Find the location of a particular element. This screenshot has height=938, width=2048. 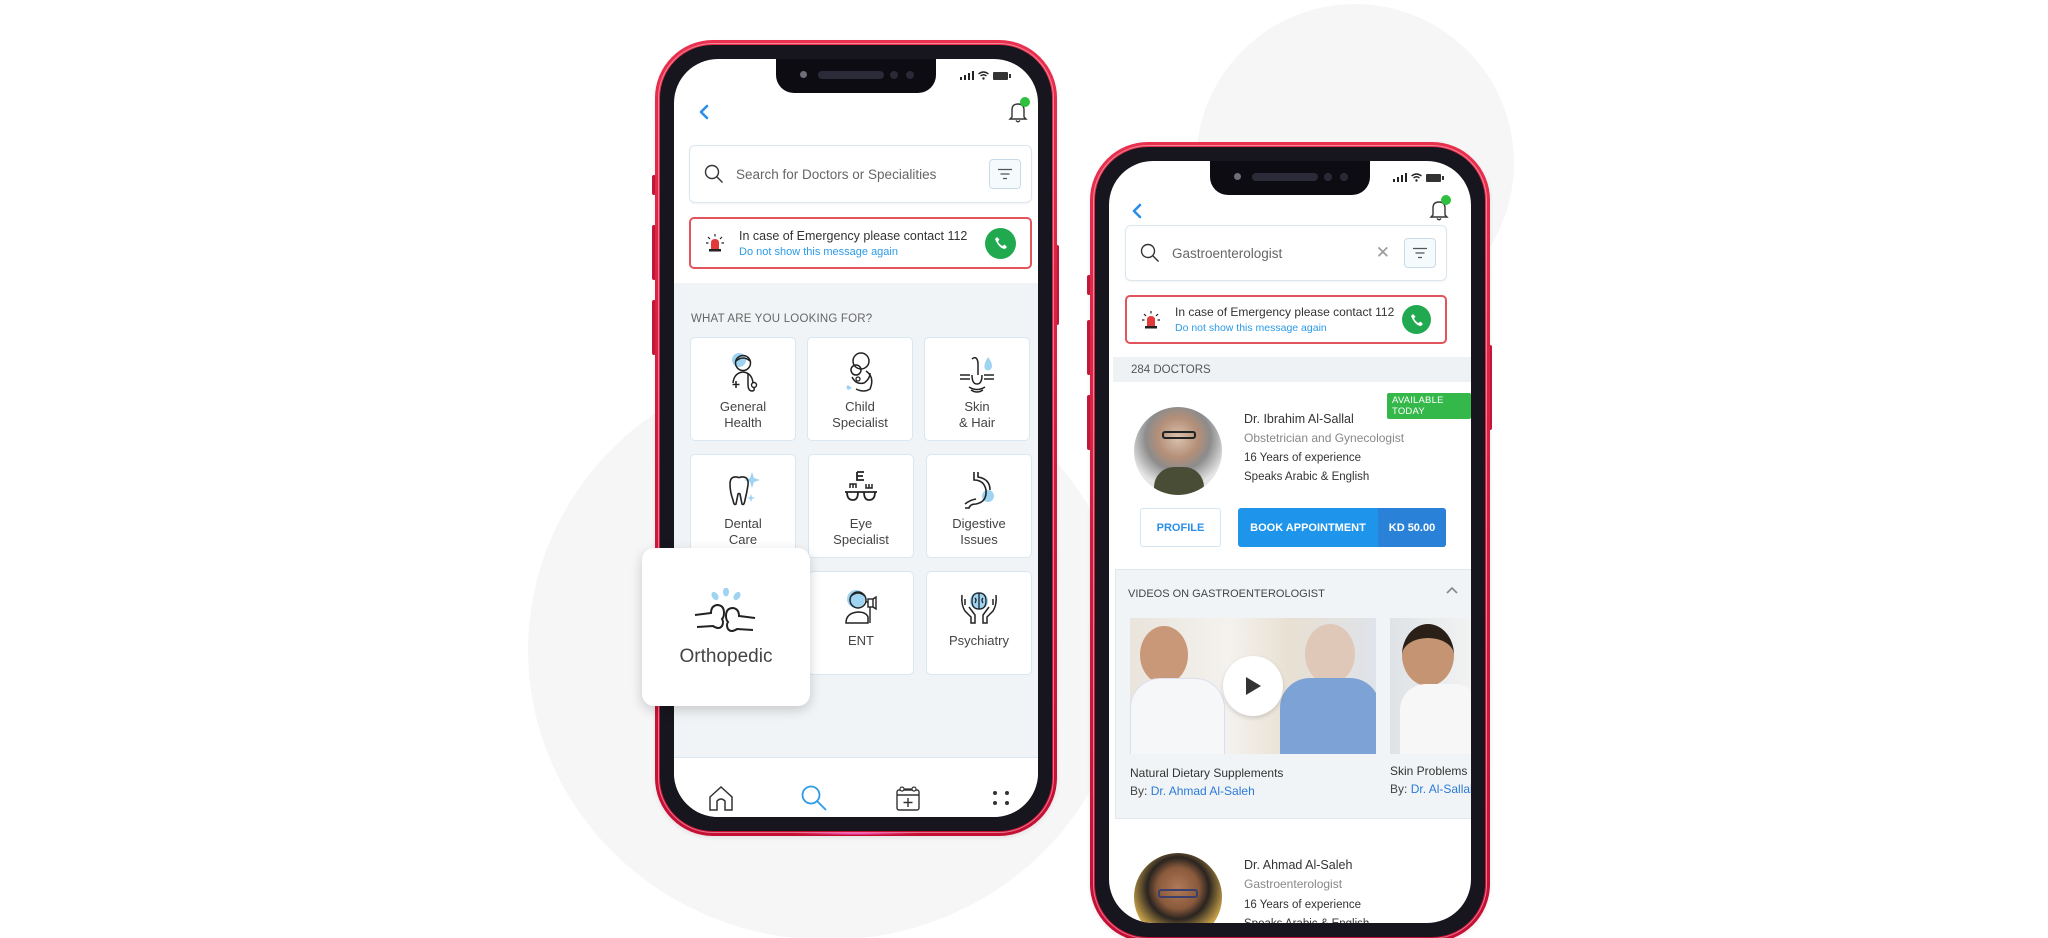

doctor-name: Dr. Ibrahim Al-Sallal is located at coordinates (1299, 419).